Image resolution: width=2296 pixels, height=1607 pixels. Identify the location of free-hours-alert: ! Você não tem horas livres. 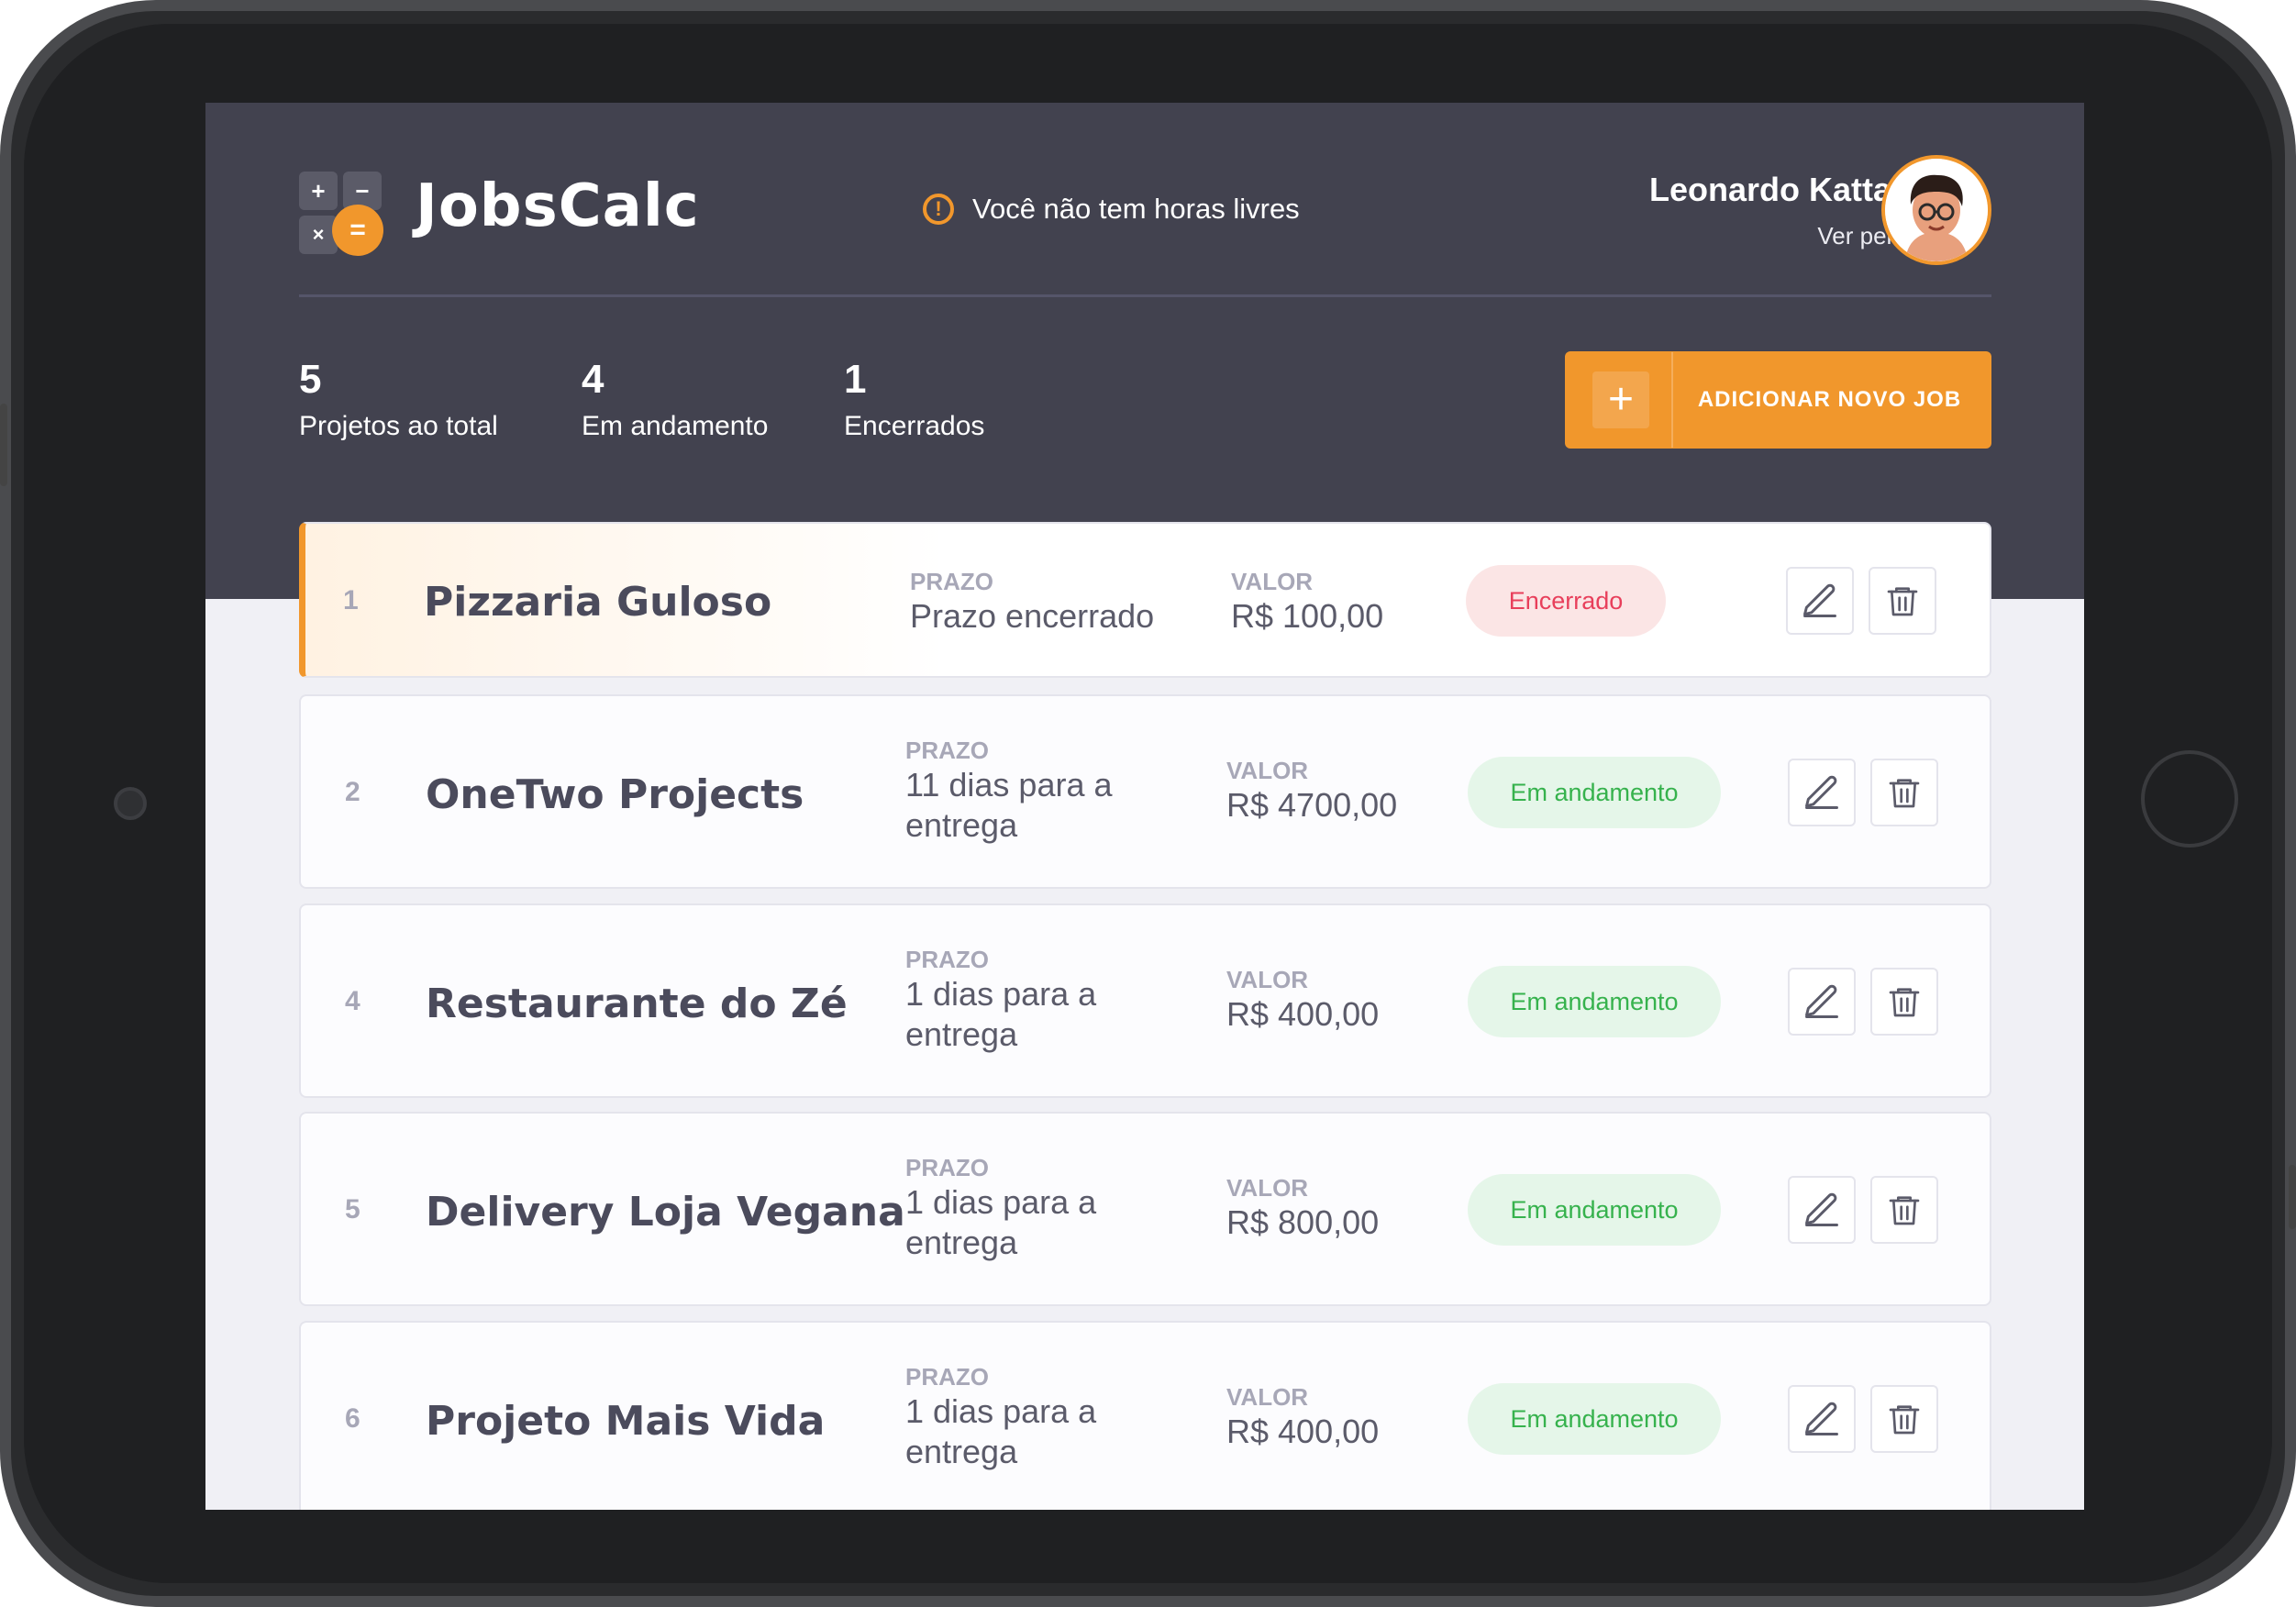
(1111, 209).